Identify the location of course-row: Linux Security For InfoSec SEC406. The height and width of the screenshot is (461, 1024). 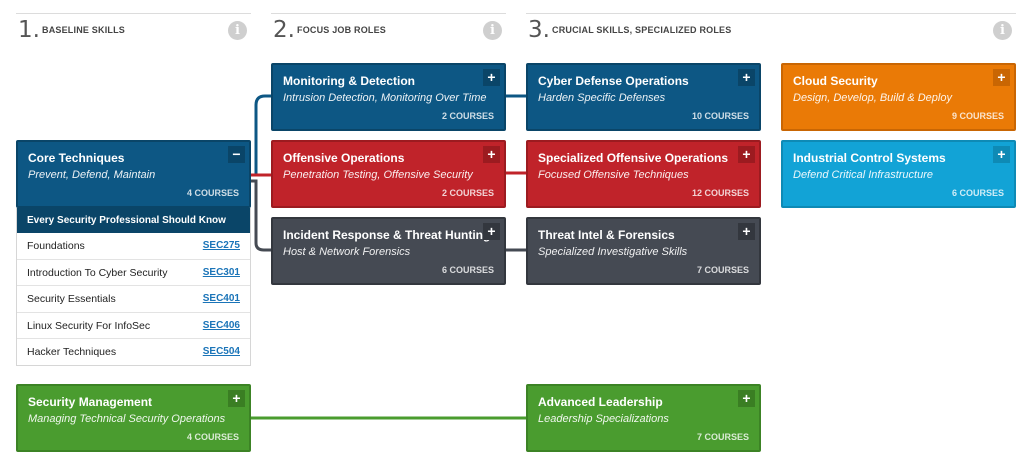
(133, 326).